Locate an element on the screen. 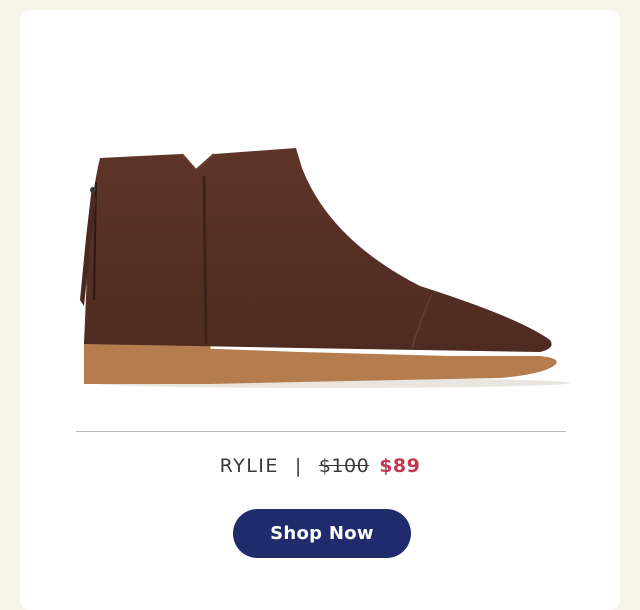  product-name: RYLIE is located at coordinates (249, 466).